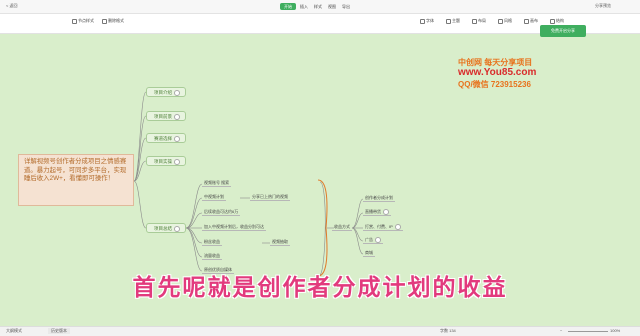 The width and height of the screenshot is (640, 336). I want to click on node-l2-4: 粉丝收益, so click(212, 242).